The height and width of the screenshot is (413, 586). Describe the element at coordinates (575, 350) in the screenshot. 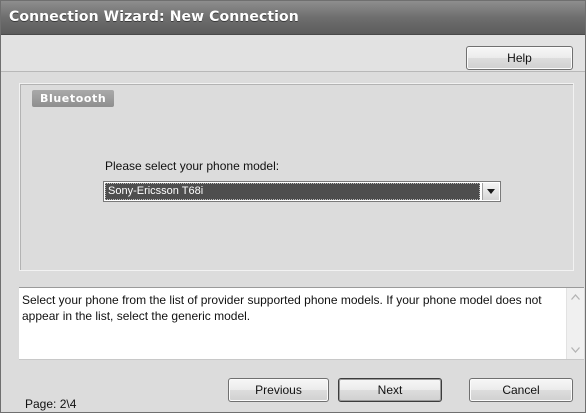

I see `scroll-down-button` at that location.